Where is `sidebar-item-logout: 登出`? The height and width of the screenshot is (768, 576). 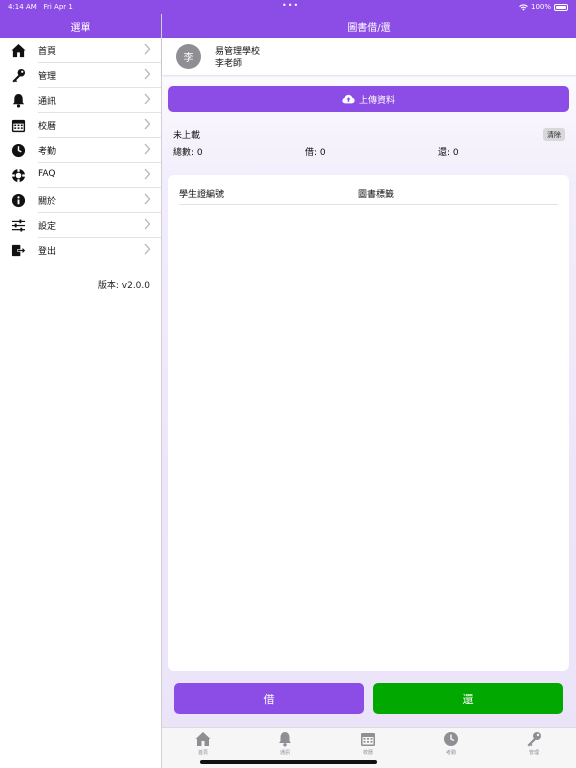 sidebar-item-logout: 登出 is located at coordinates (80, 250).